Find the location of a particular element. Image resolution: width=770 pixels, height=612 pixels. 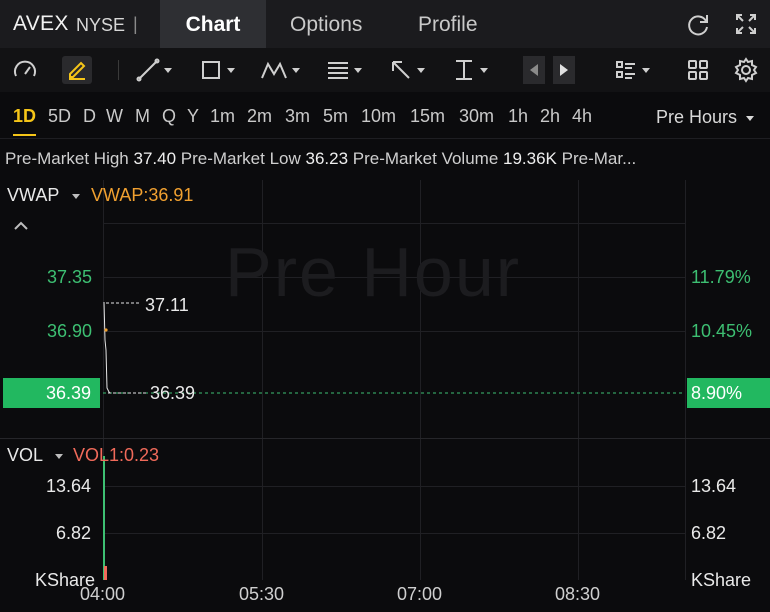

x-tick: 08:30 is located at coordinates (578, 594).